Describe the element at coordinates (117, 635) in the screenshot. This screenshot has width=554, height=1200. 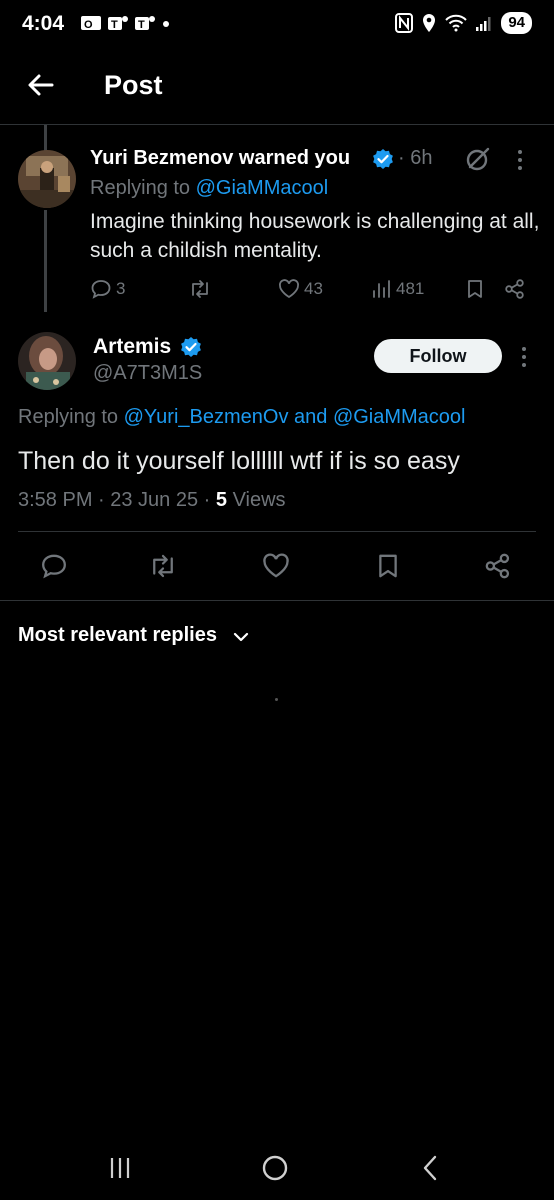
I see `replies-sort-label: Most relevant replies` at that location.